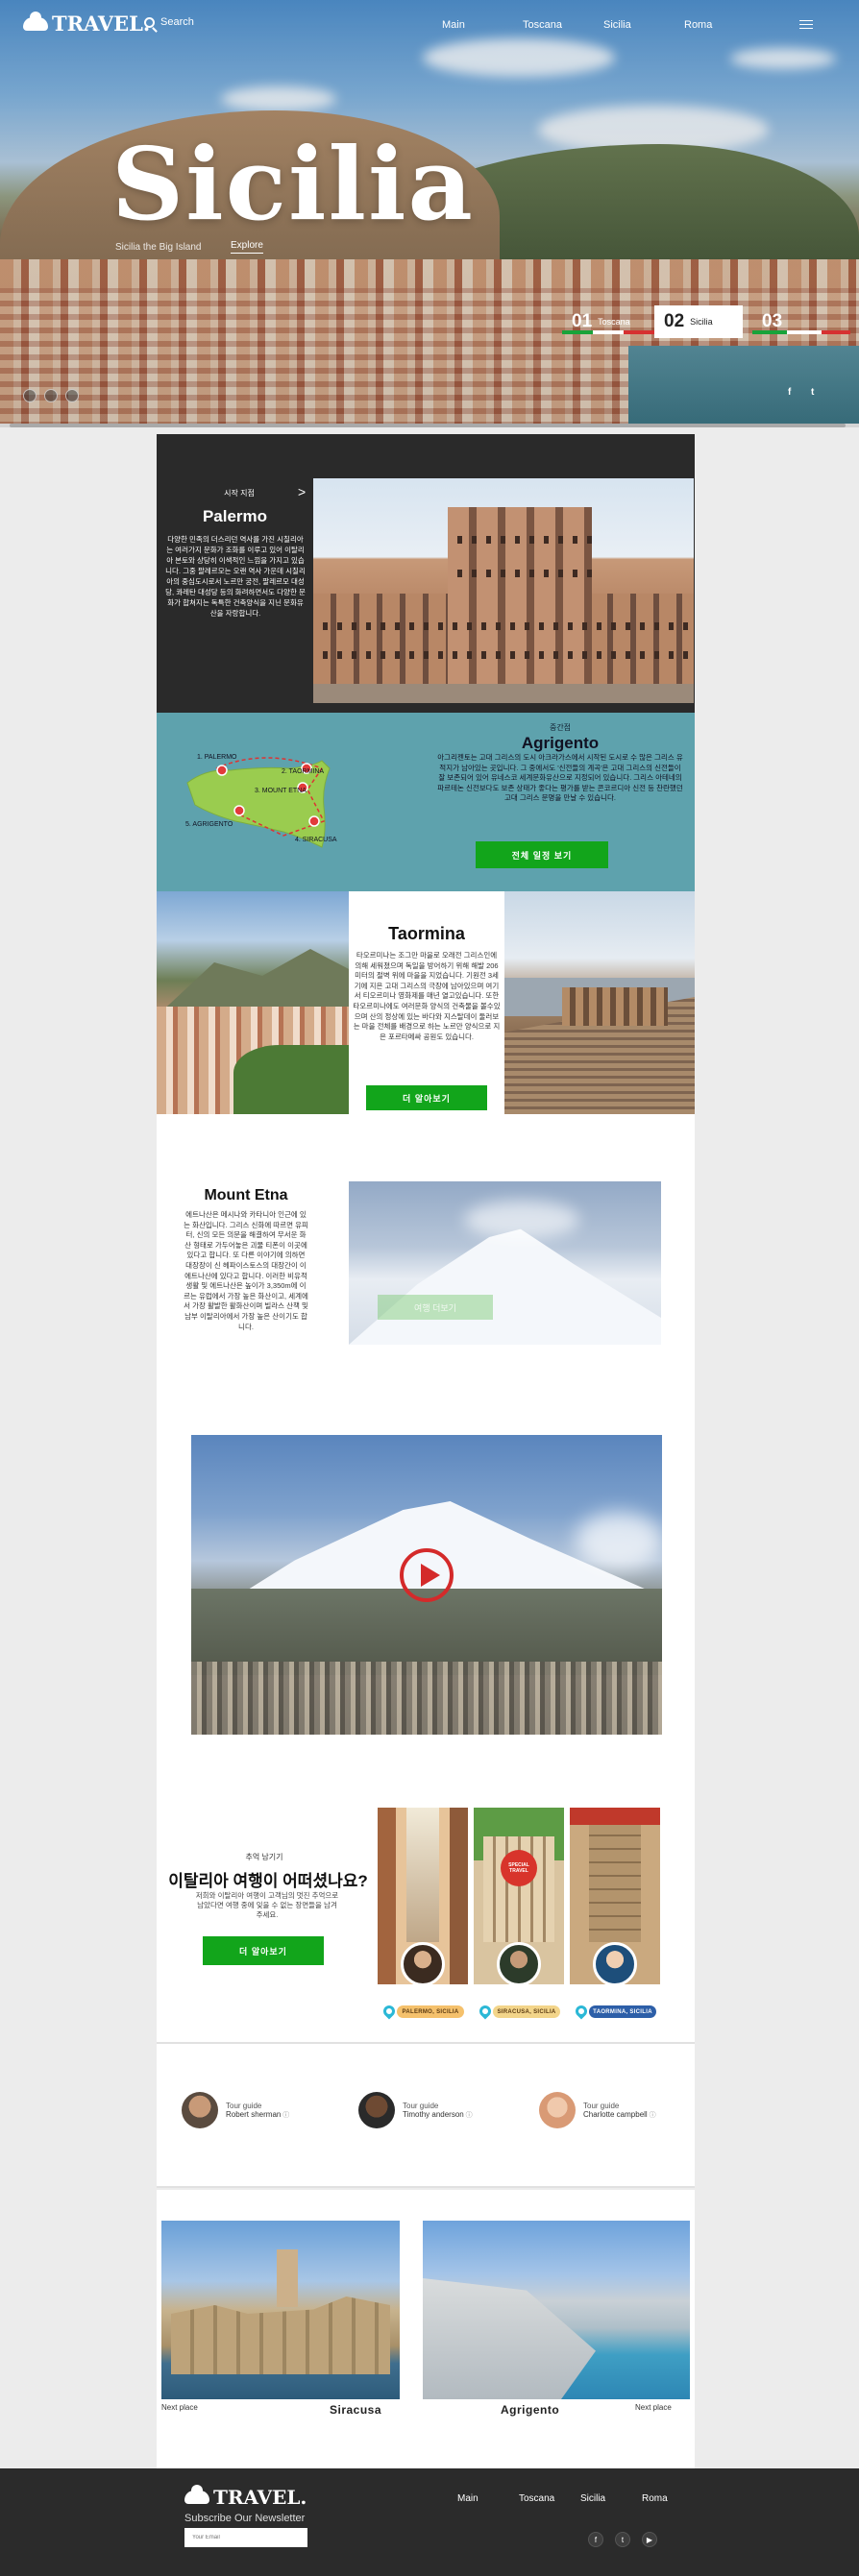 This screenshot has width=859, height=2576. I want to click on footer-social: f t ▶, so click(622, 2540).